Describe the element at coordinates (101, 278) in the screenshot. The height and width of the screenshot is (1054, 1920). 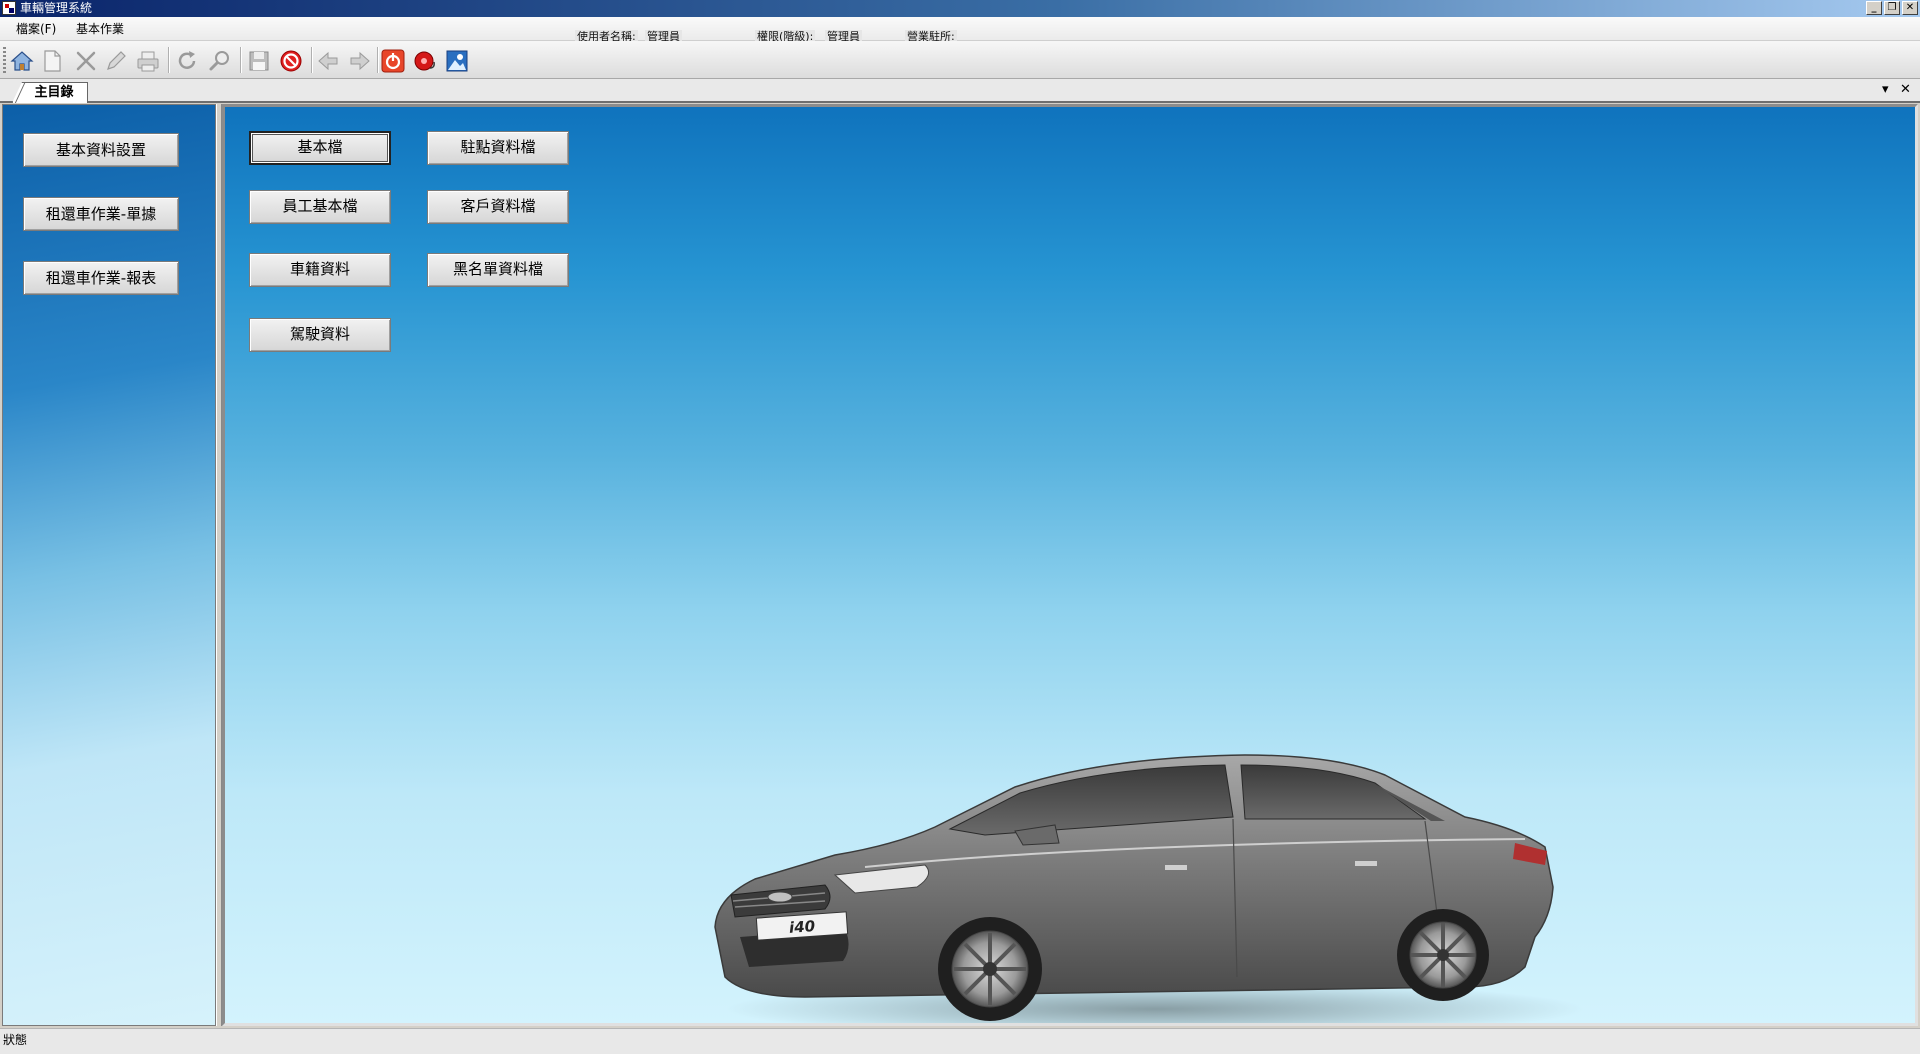
I see `sidebar-item-rental-reports: 租還車作業-報表` at that location.